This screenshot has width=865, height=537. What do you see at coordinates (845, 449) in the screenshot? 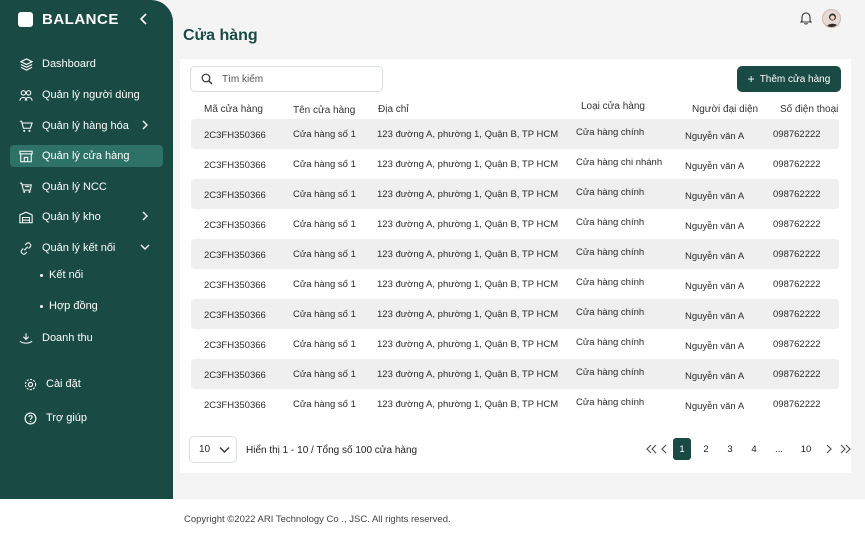
I see `last-page-icon` at bounding box center [845, 449].